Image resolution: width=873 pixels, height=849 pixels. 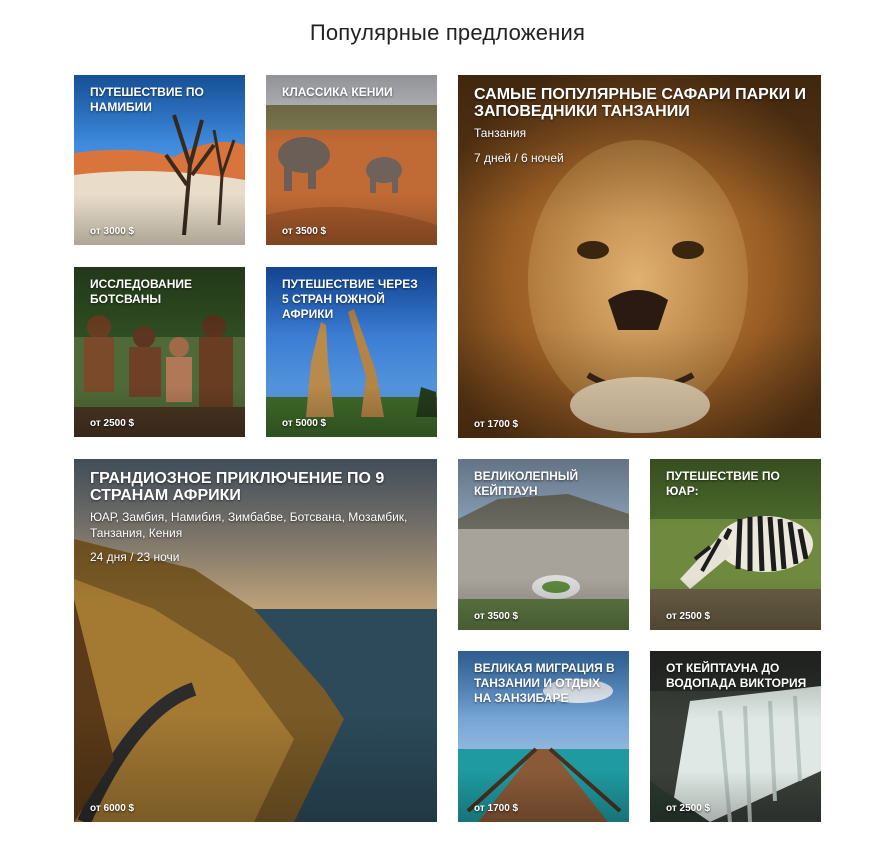 I want to click on tour-card-cape-town: Великолепный Кейптаун от 3500 $, so click(x=543, y=544).